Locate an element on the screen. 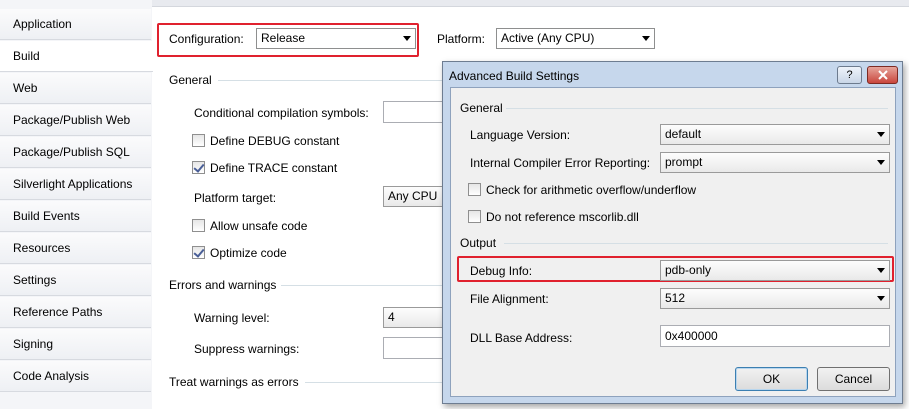 Image resolution: width=909 pixels, height=409 pixels. configuration-label: Configuration: is located at coordinates (206, 39).